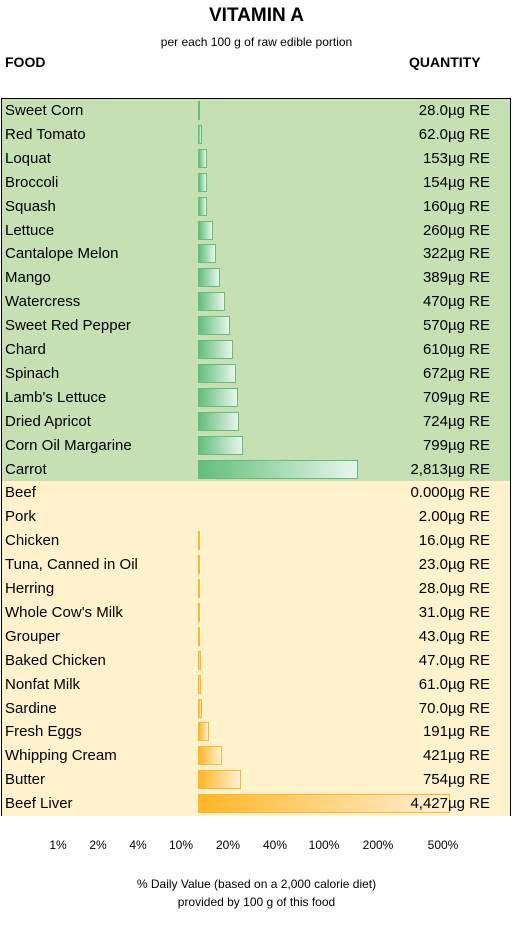  What do you see at coordinates (435, 780) in the screenshot?
I see `quantity-value: 754` at bounding box center [435, 780].